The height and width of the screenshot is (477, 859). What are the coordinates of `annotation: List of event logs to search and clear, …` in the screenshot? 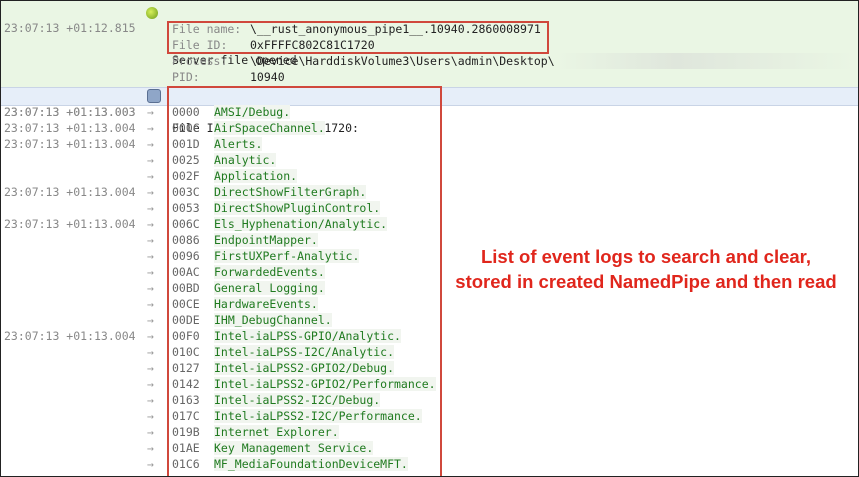 It's located at (646, 269).